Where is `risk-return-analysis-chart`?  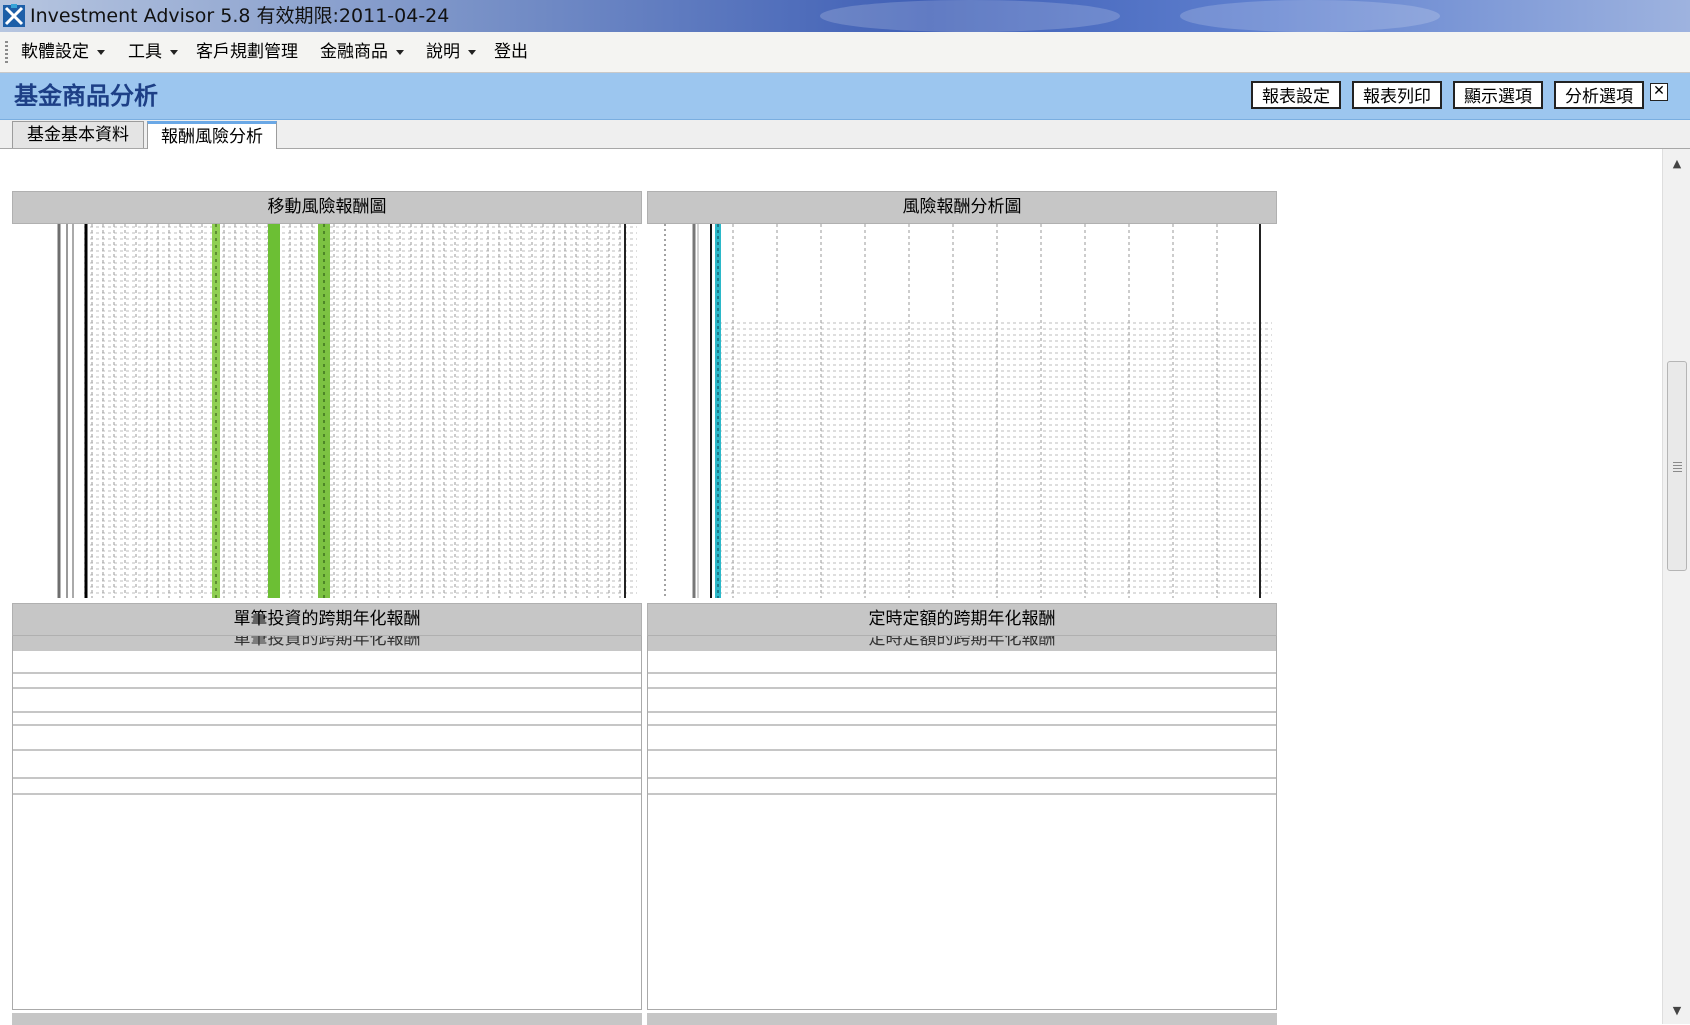
risk-return-analysis-chart is located at coordinates (962, 411).